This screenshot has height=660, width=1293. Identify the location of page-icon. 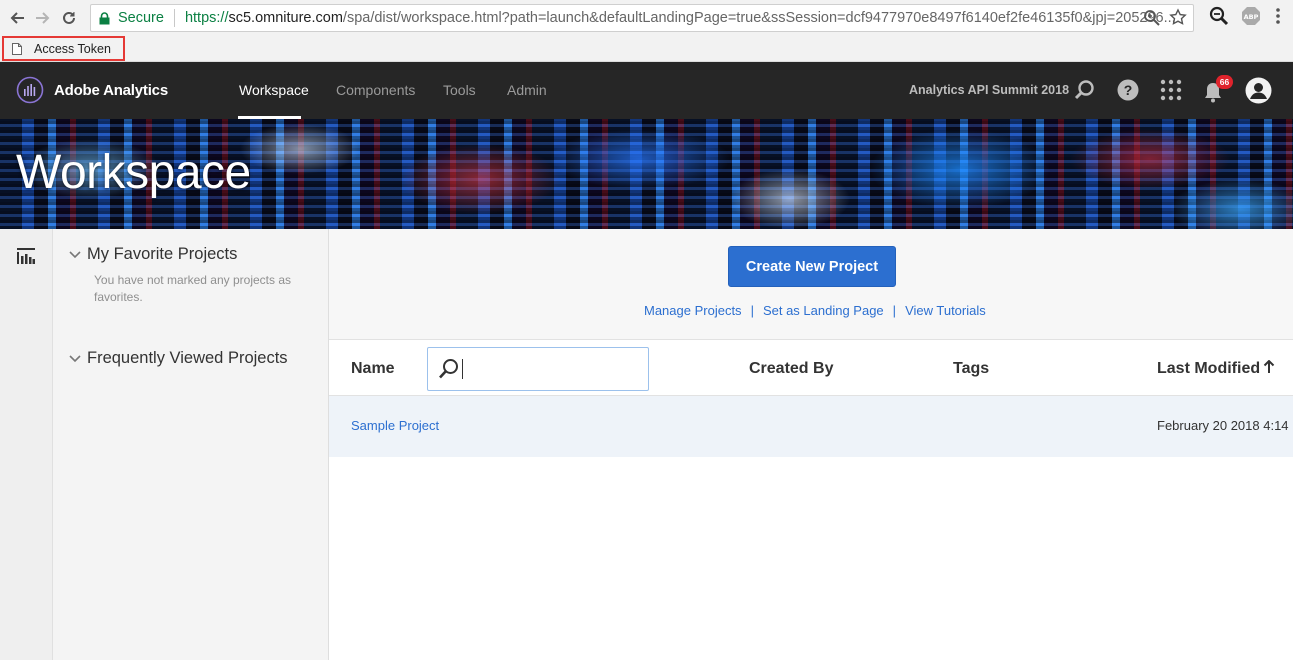
(17, 48).